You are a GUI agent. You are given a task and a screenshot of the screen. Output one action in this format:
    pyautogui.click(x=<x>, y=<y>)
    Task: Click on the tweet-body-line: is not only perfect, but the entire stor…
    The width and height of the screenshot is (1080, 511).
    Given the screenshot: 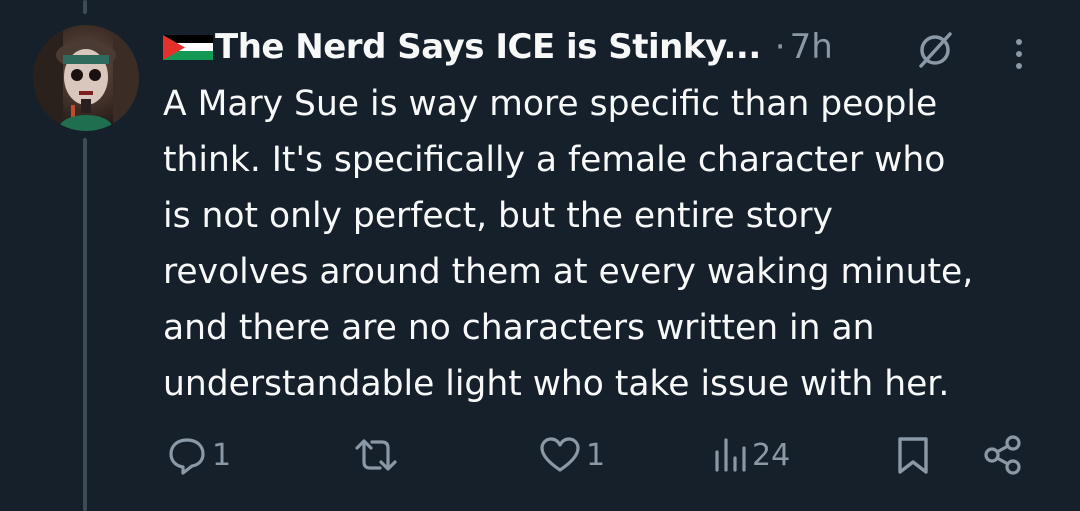 What is the action you would take?
    pyautogui.click(x=498, y=216)
    